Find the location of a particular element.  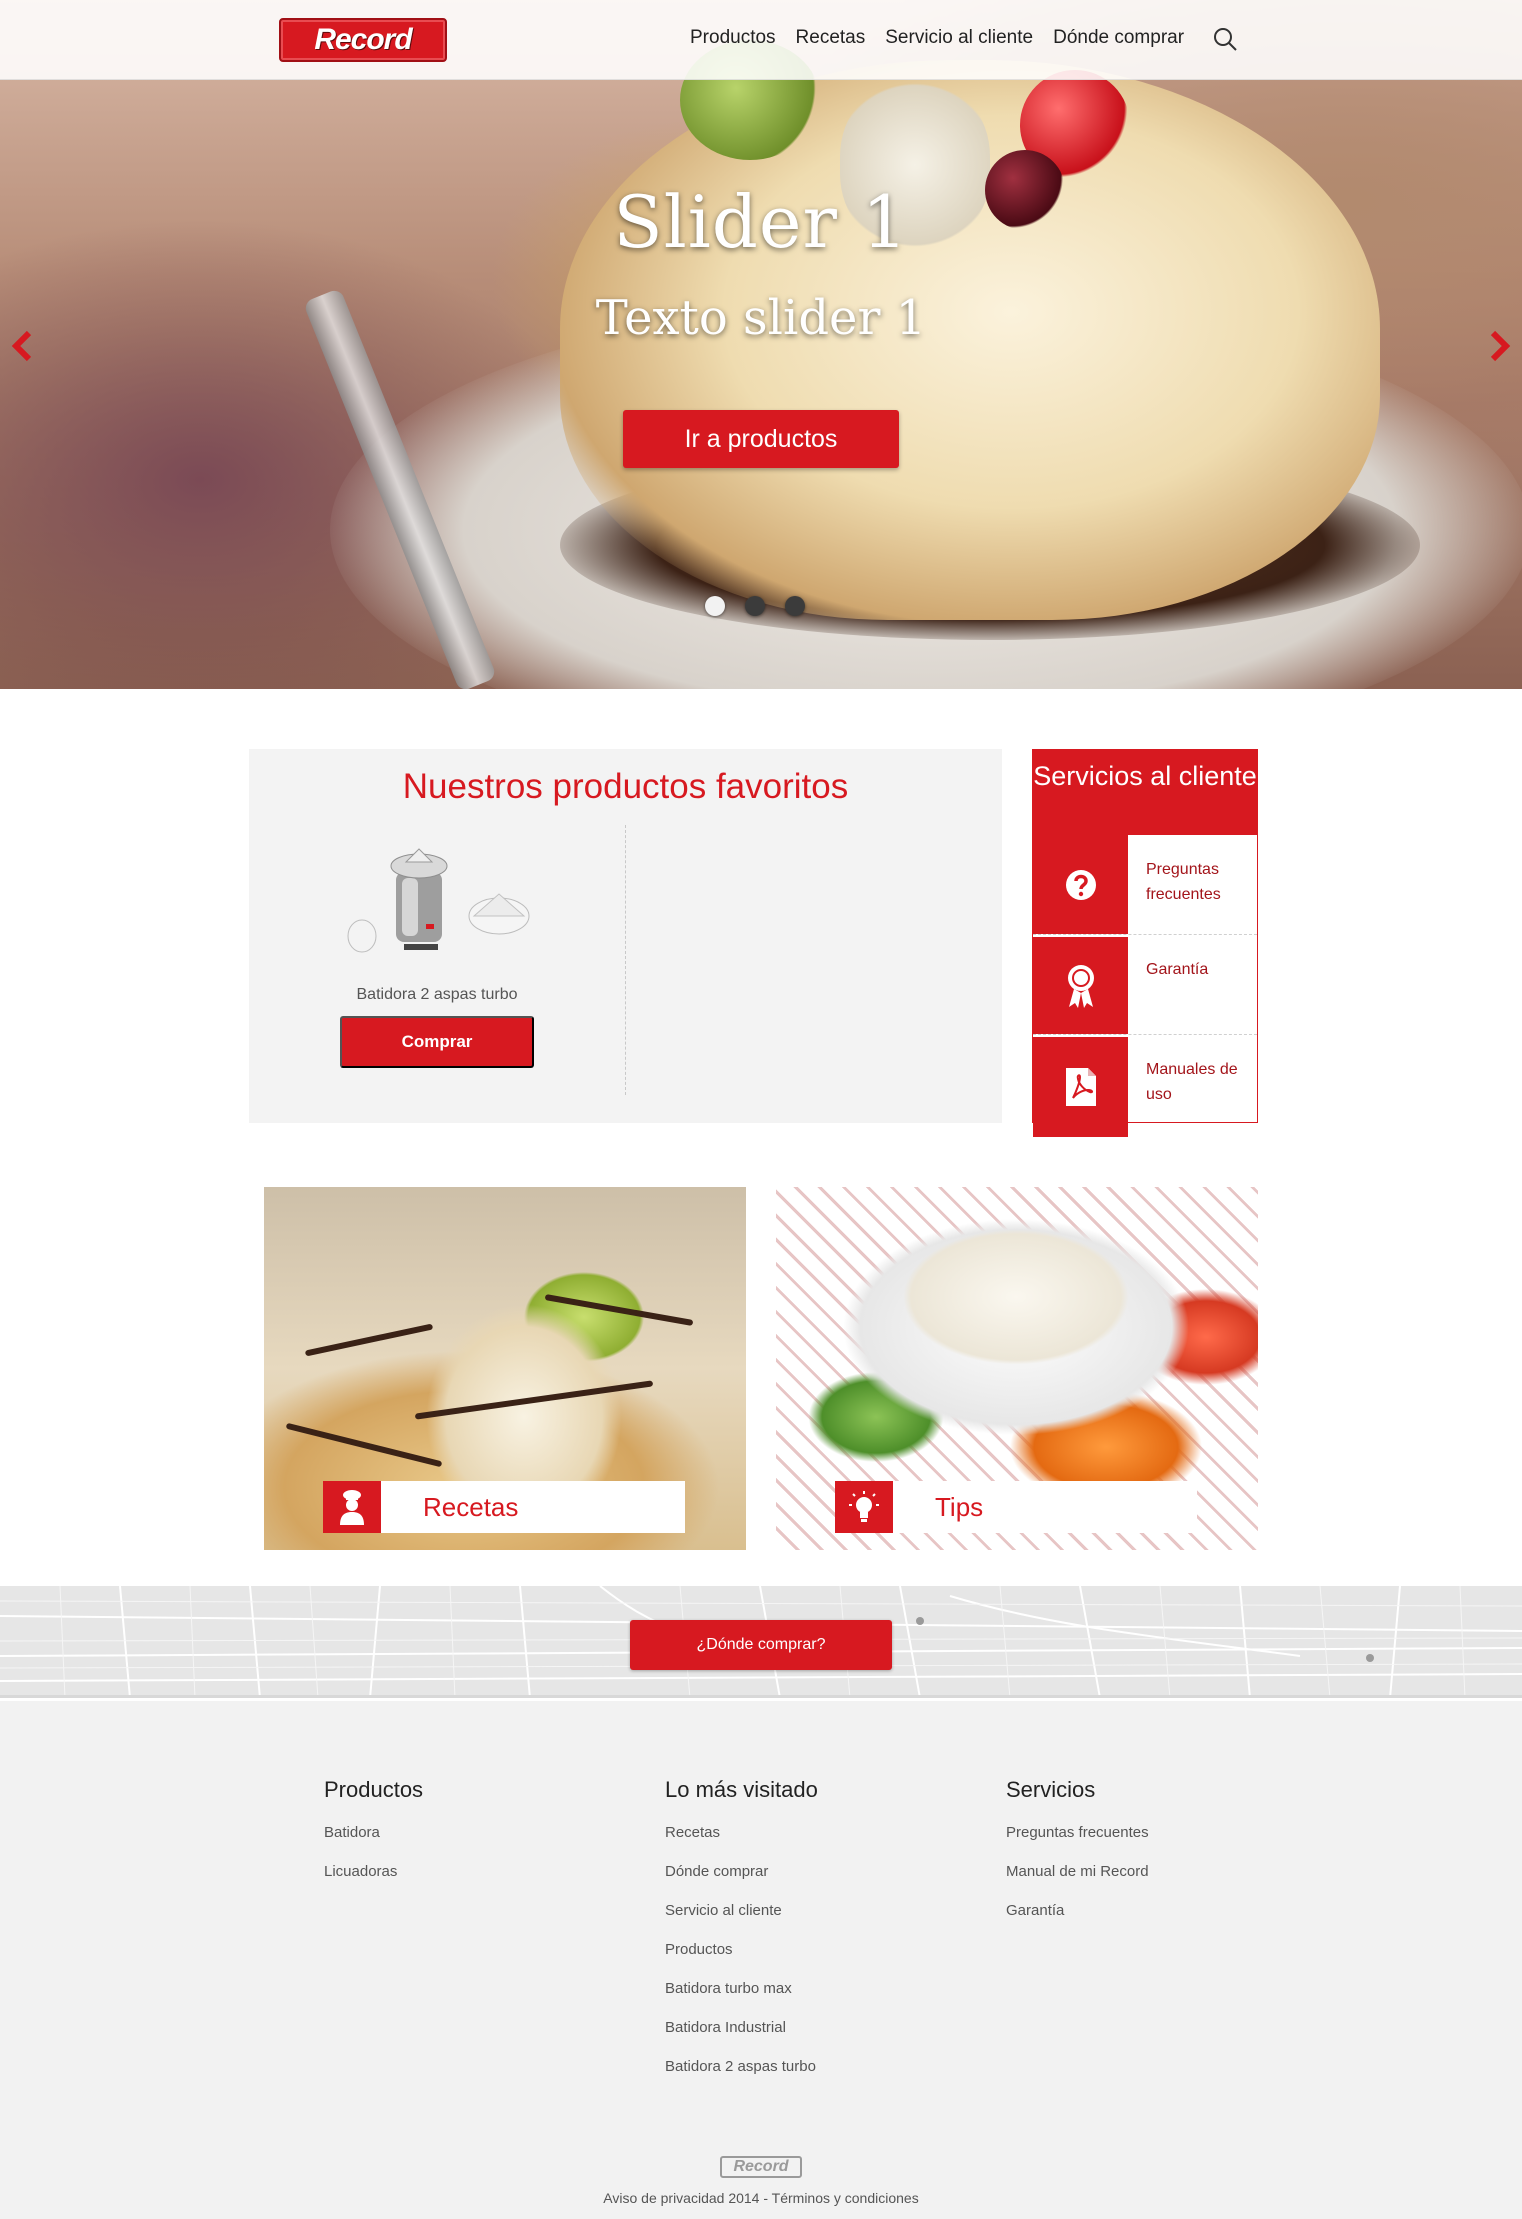

search-icon is located at coordinates (1225, 39).